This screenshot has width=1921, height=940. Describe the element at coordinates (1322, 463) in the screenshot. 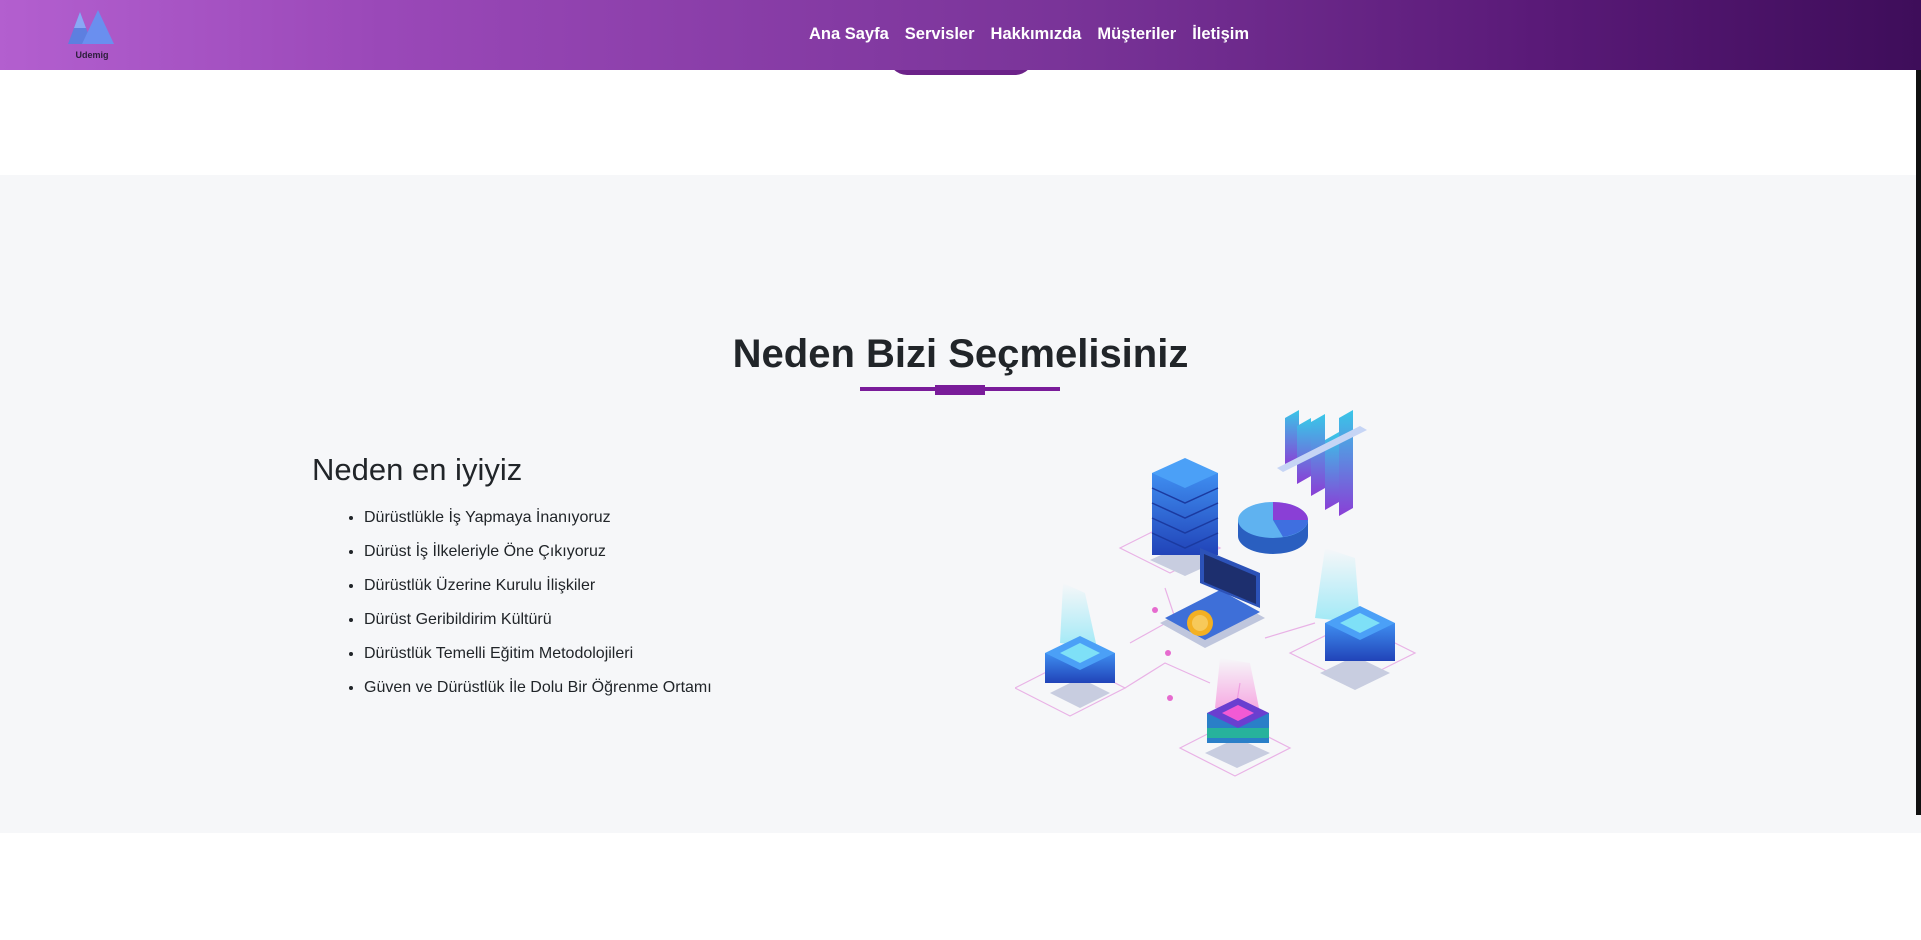

I see `bar-chart-icon` at that location.